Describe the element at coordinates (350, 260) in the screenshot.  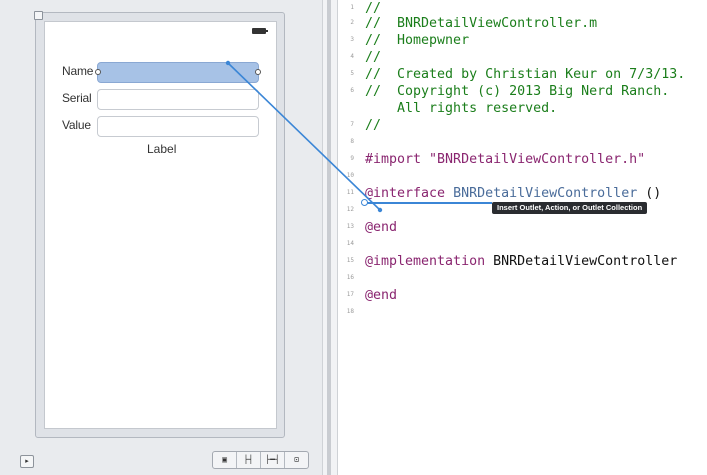
I see `line-number: 15` at that location.